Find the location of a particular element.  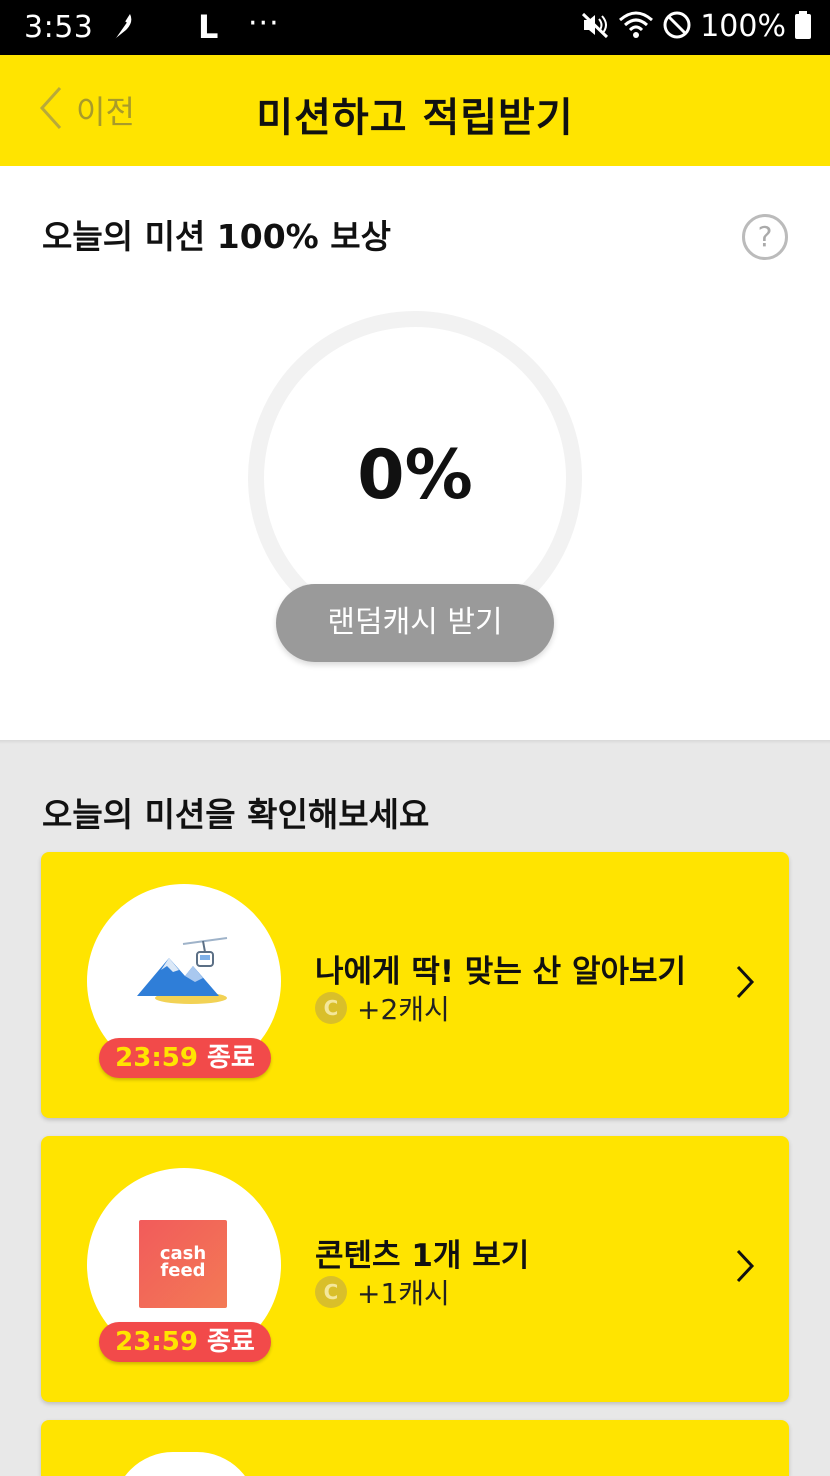

logo-line-feed: feed is located at coordinates (183, 1270).